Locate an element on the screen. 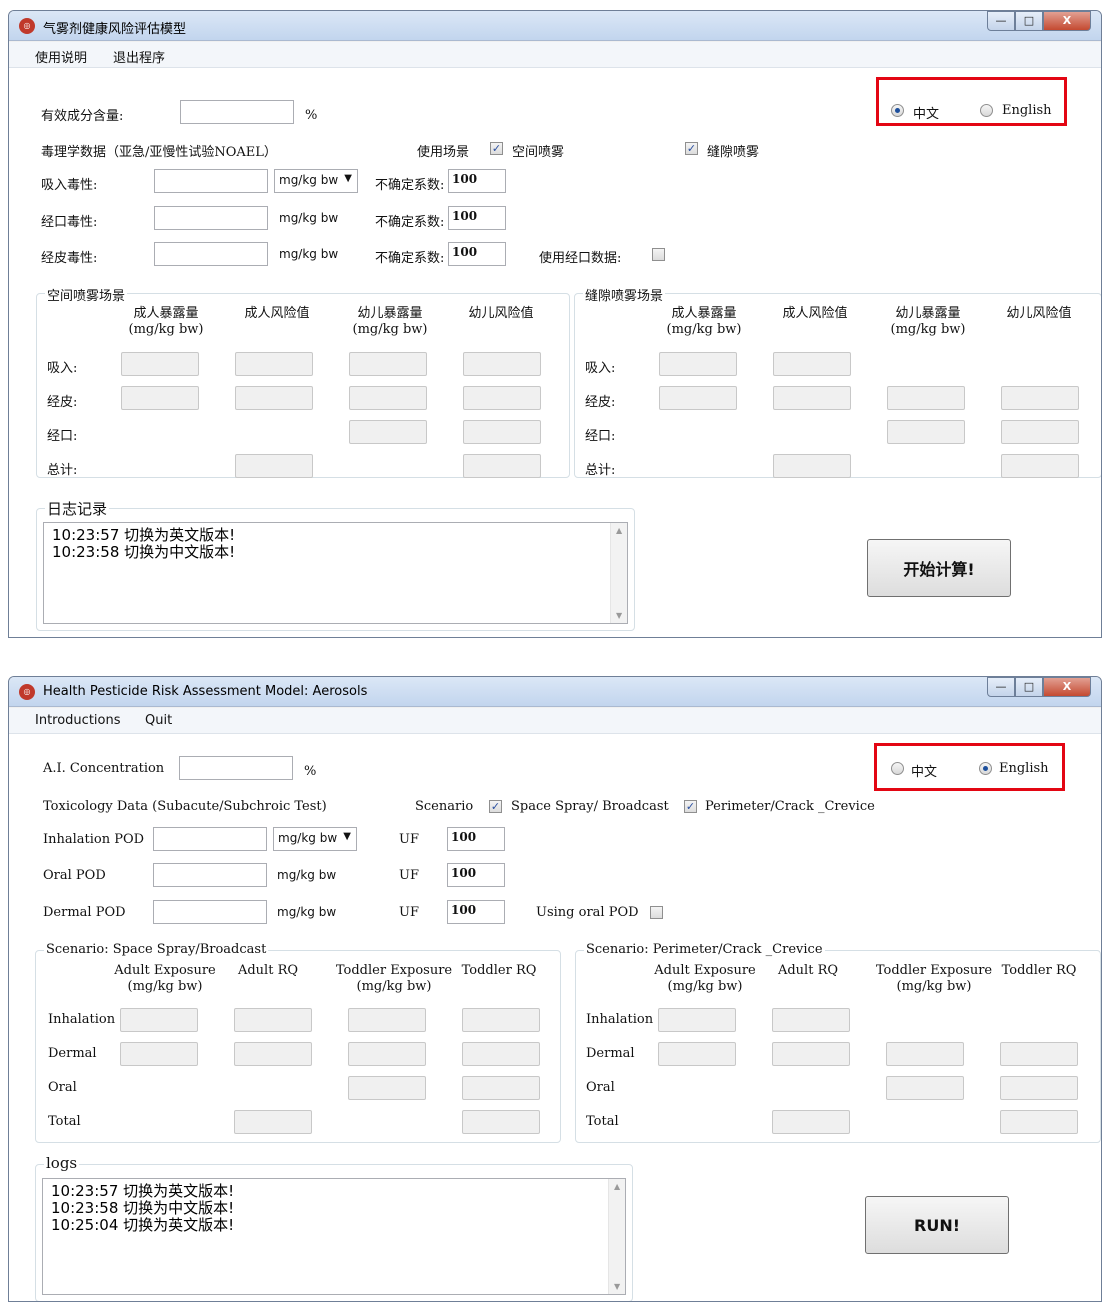 The height and width of the screenshot is (1302, 1102). title-bar: ◎ 气雾剂健康风险评估模型 — □ X is located at coordinates (555, 26).